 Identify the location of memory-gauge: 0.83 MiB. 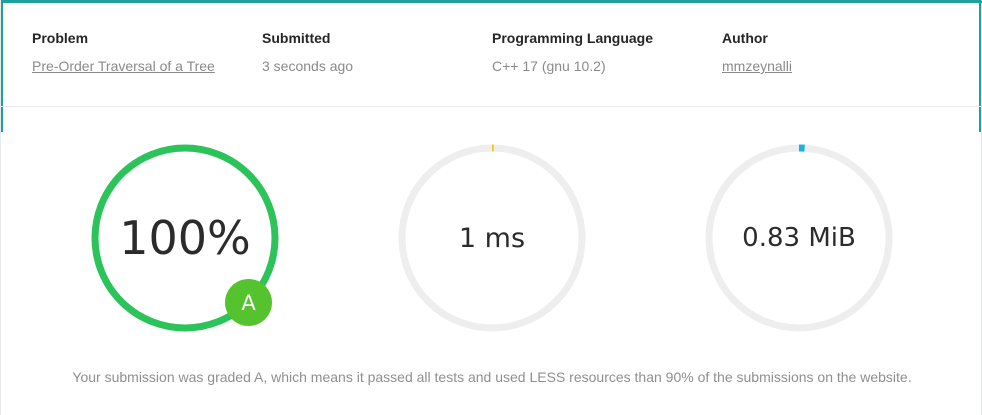
(799, 238).